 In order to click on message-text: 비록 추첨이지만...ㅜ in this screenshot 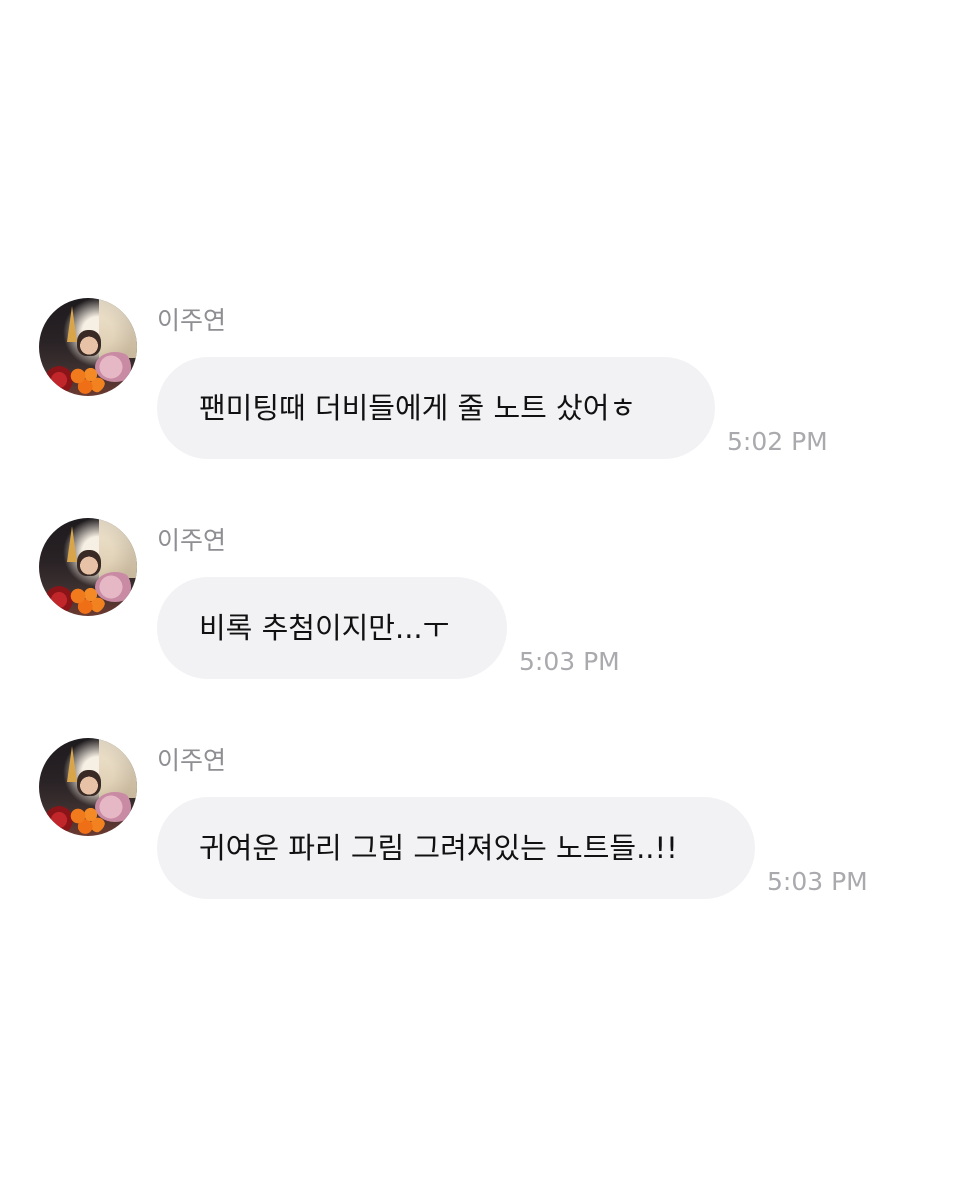, I will do `click(324, 628)`.